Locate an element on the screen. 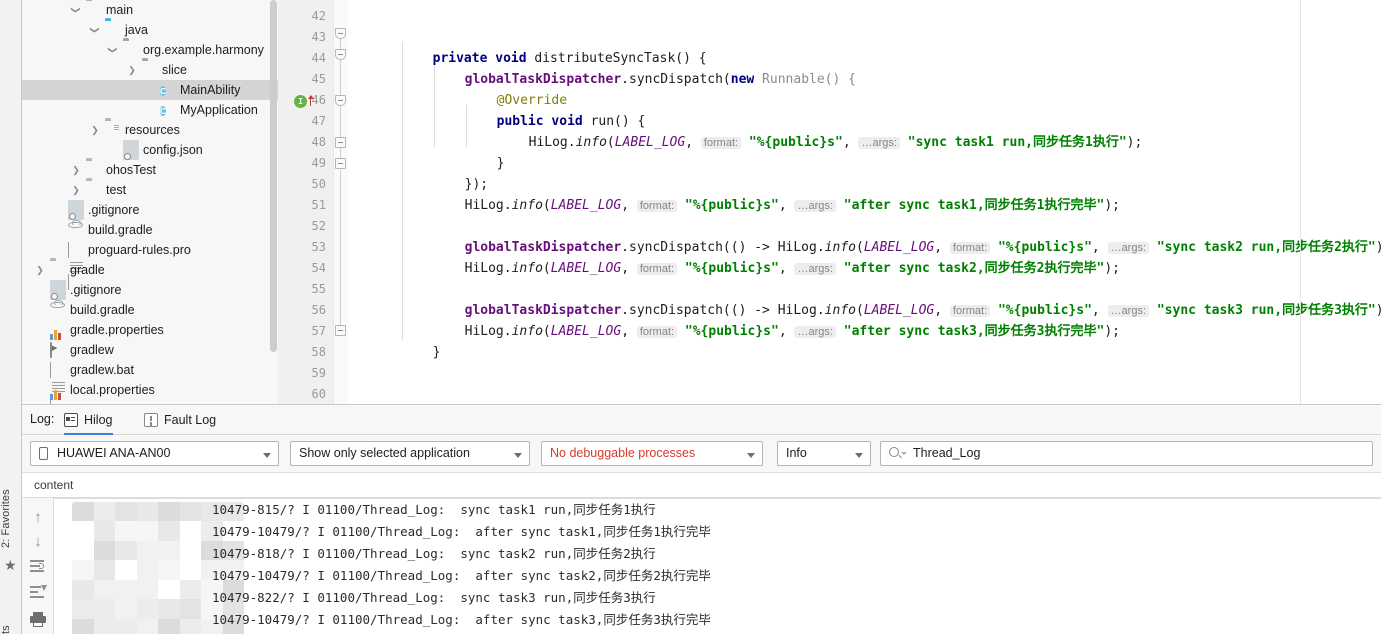 This screenshot has height=634, width=1381. scroll-up-icon: ↑ is located at coordinates (38, 518).